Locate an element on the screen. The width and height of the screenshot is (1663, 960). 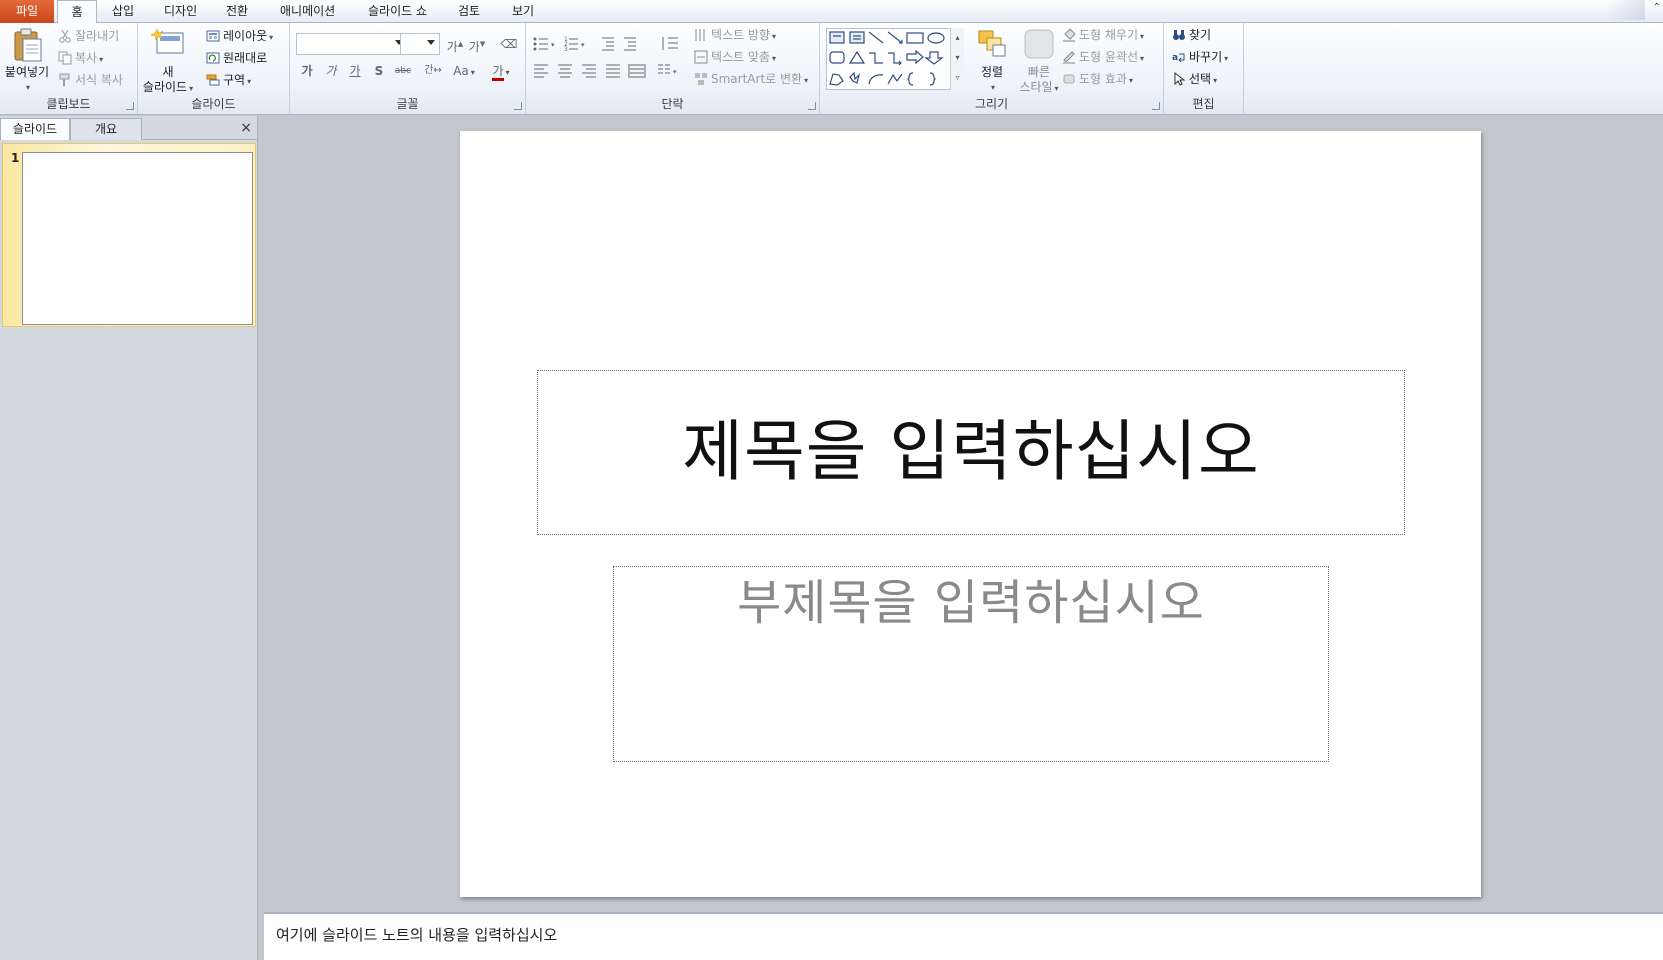
text-direction-icon is located at coordinates (700, 34).